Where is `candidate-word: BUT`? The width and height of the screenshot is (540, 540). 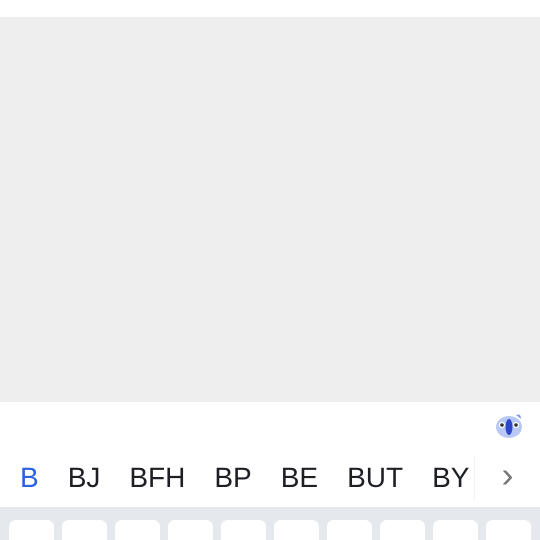
candidate-word: BUT is located at coordinates (375, 478).